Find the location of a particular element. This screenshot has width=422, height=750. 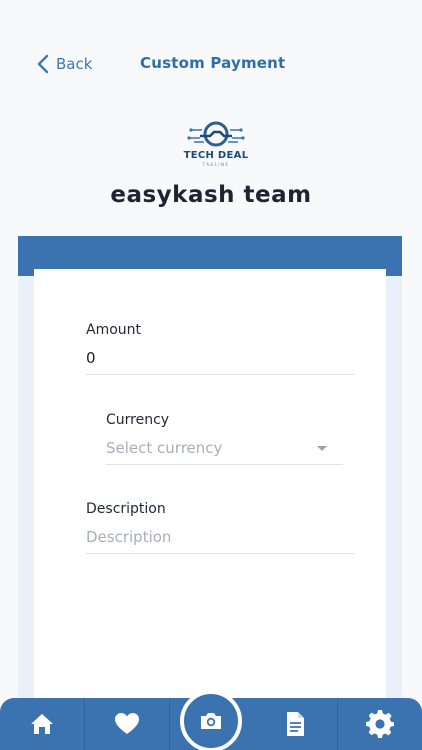

gear-icon is located at coordinates (380, 724).